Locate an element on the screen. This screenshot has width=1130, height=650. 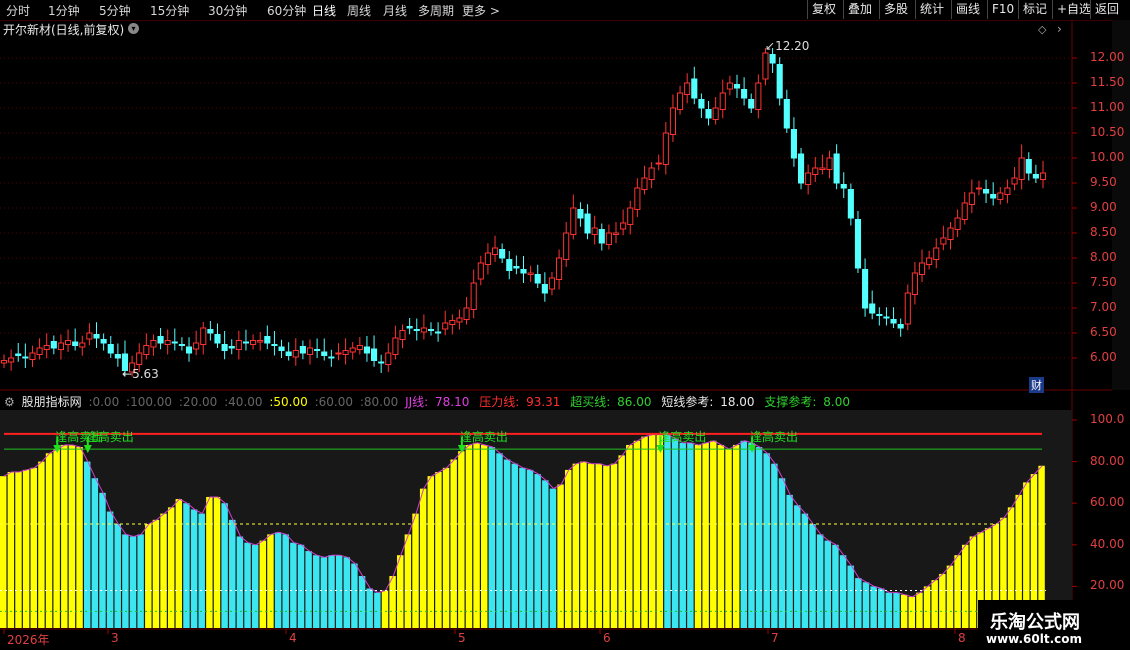
x-tick-label: 2026年 is located at coordinates (28, 640).